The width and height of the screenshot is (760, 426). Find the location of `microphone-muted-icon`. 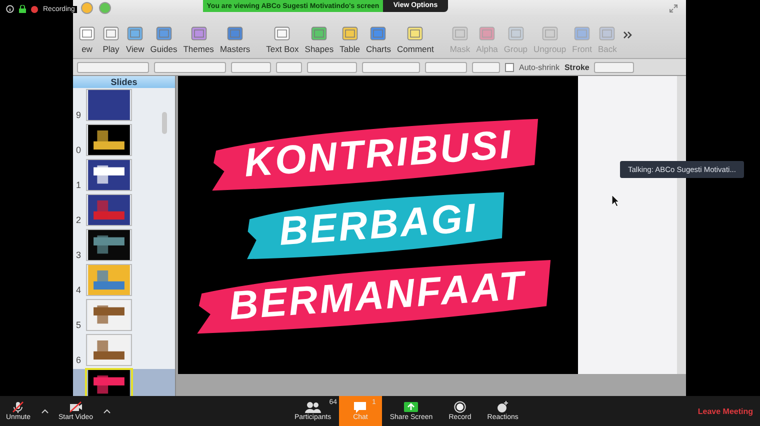

microphone-muted-icon is located at coordinates (18, 407).